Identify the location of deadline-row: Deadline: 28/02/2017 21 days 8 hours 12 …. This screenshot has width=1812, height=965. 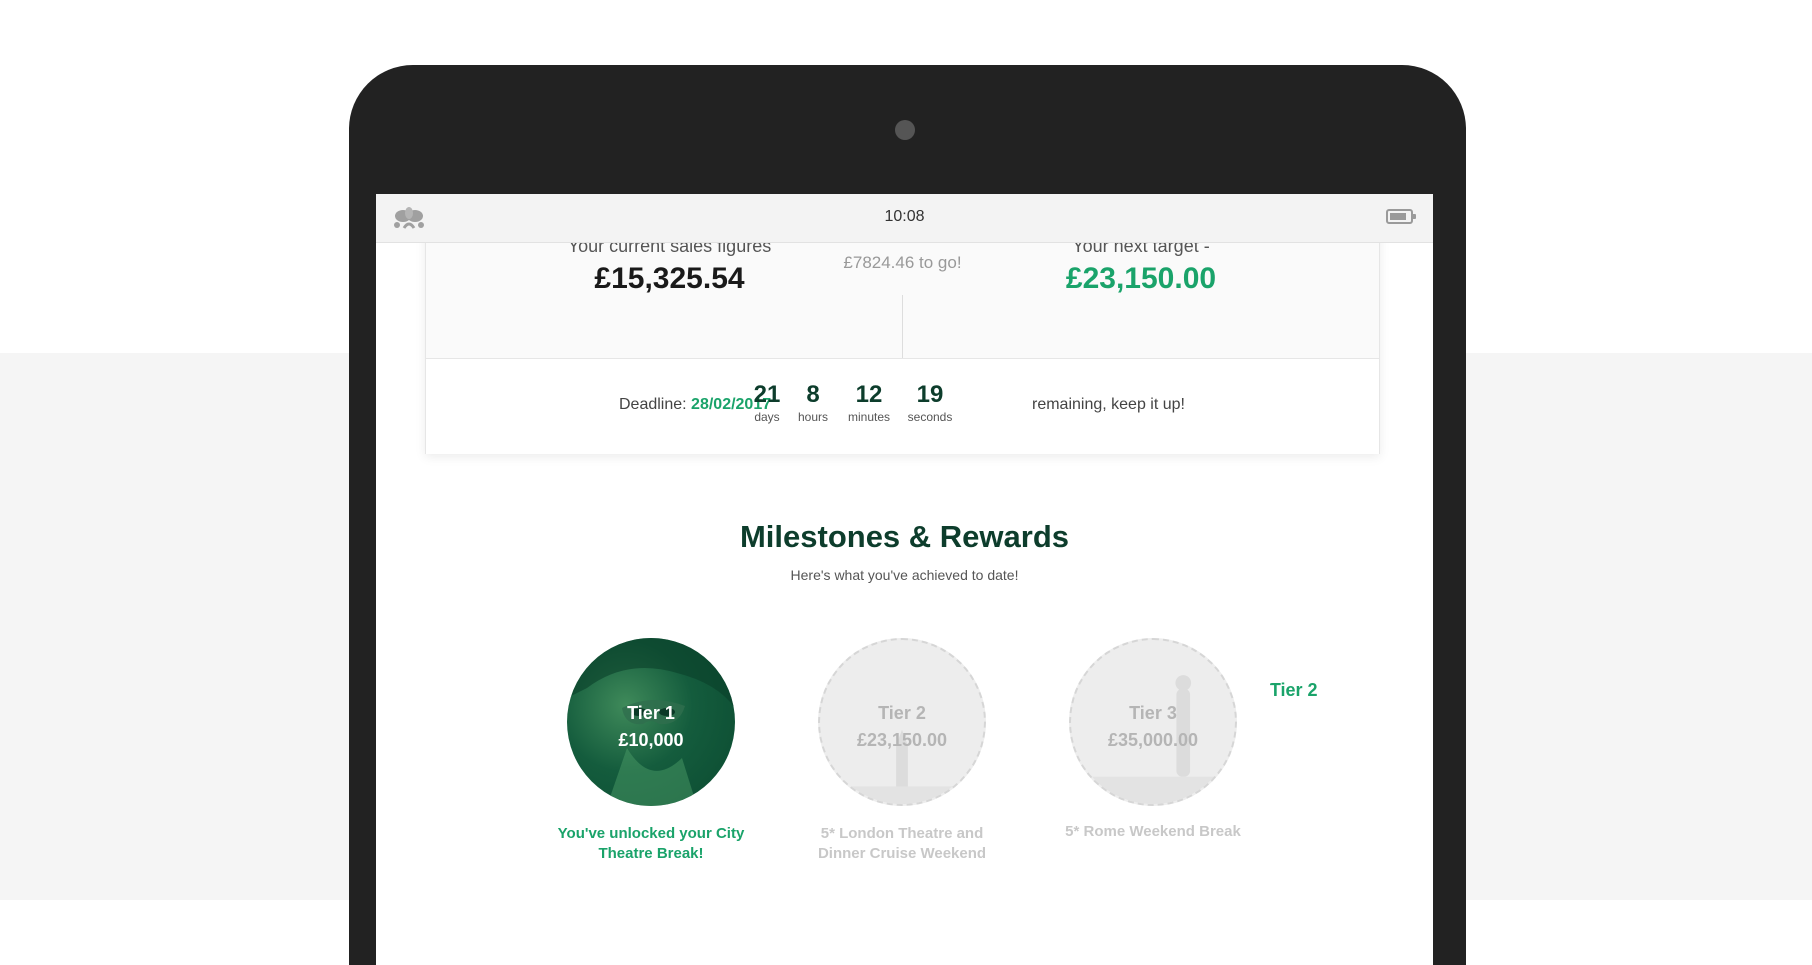
(902, 406).